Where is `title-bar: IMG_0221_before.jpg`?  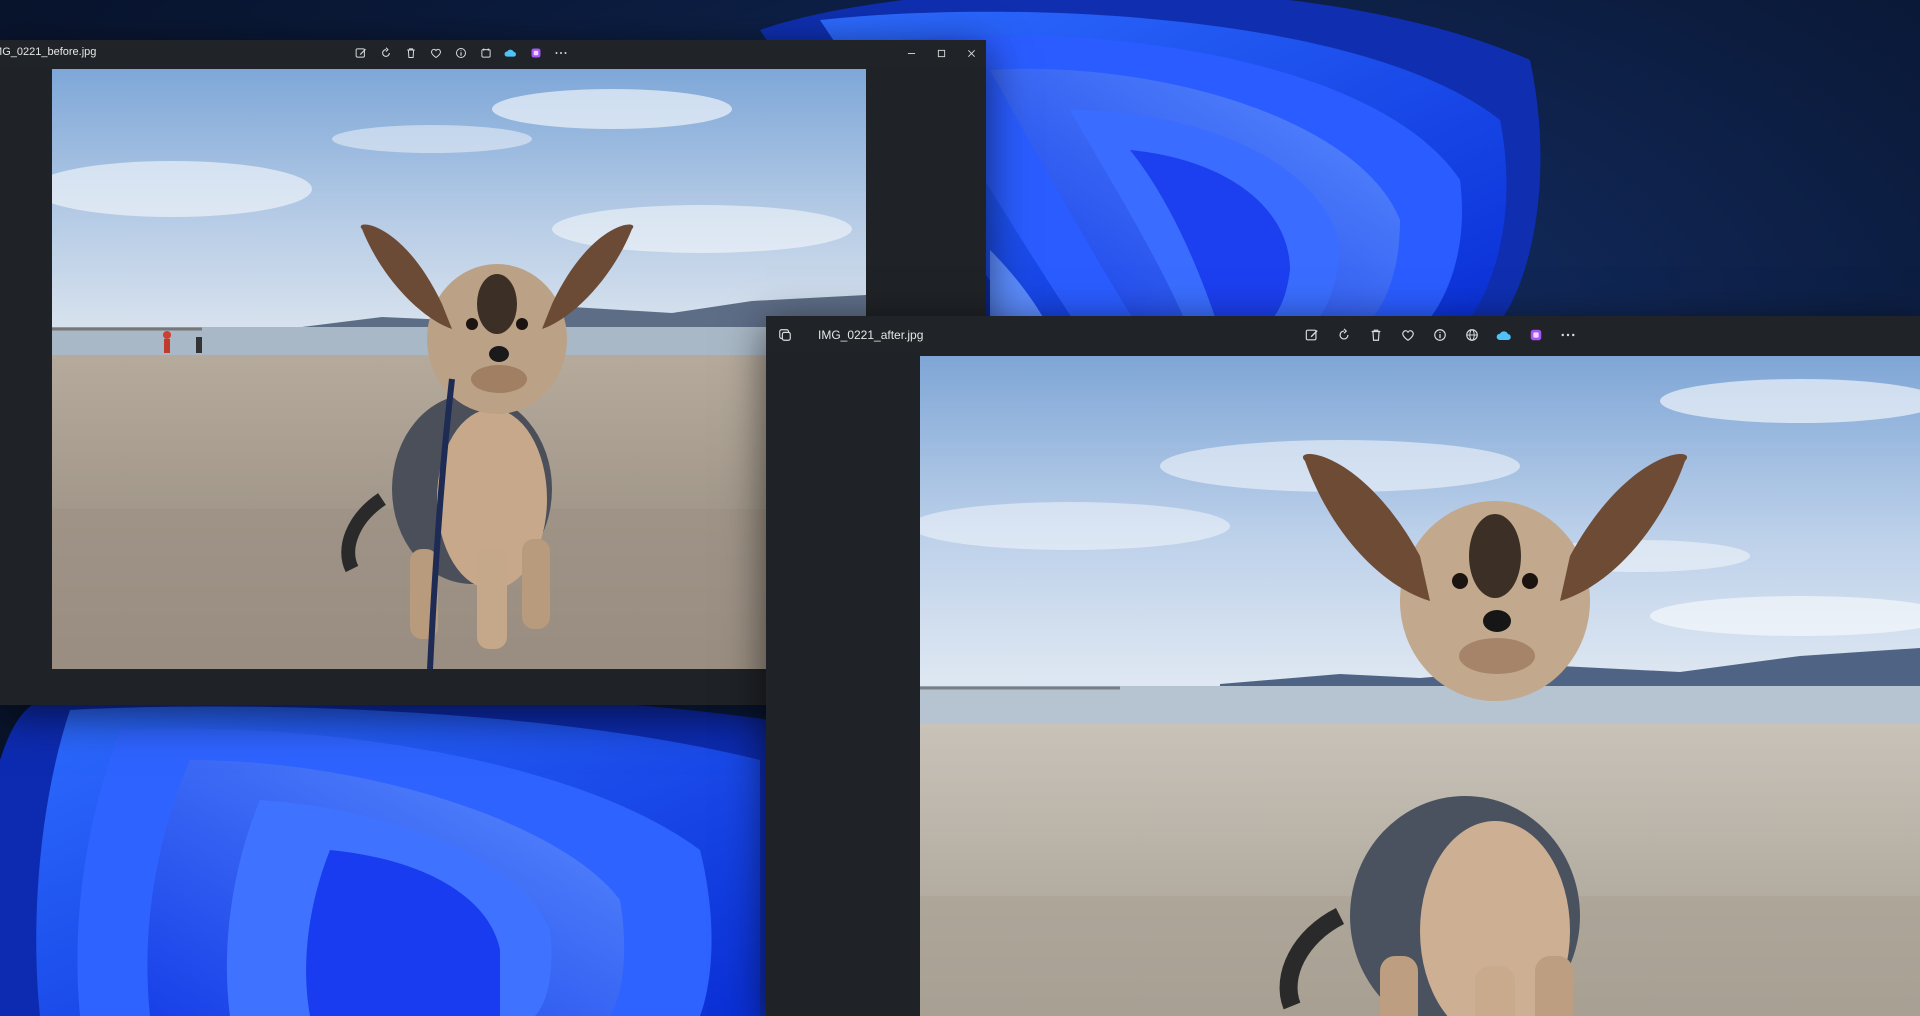
title-bar: IMG_0221_before.jpg is located at coordinates (493, 53).